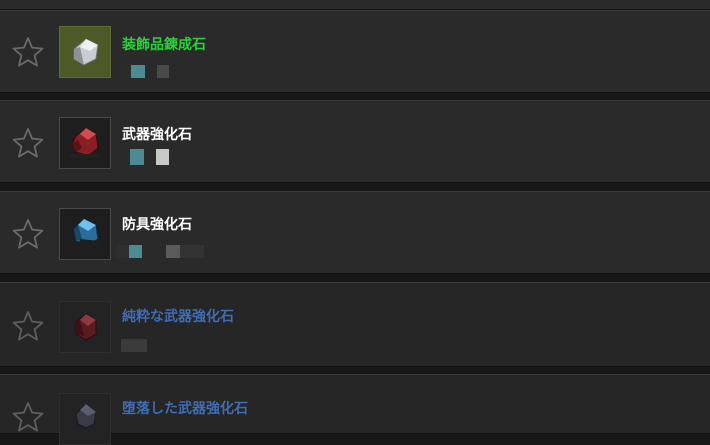 This screenshot has width=710, height=445. Describe the element at coordinates (355, 5) in the screenshot. I see `list-item-partial-top` at that location.